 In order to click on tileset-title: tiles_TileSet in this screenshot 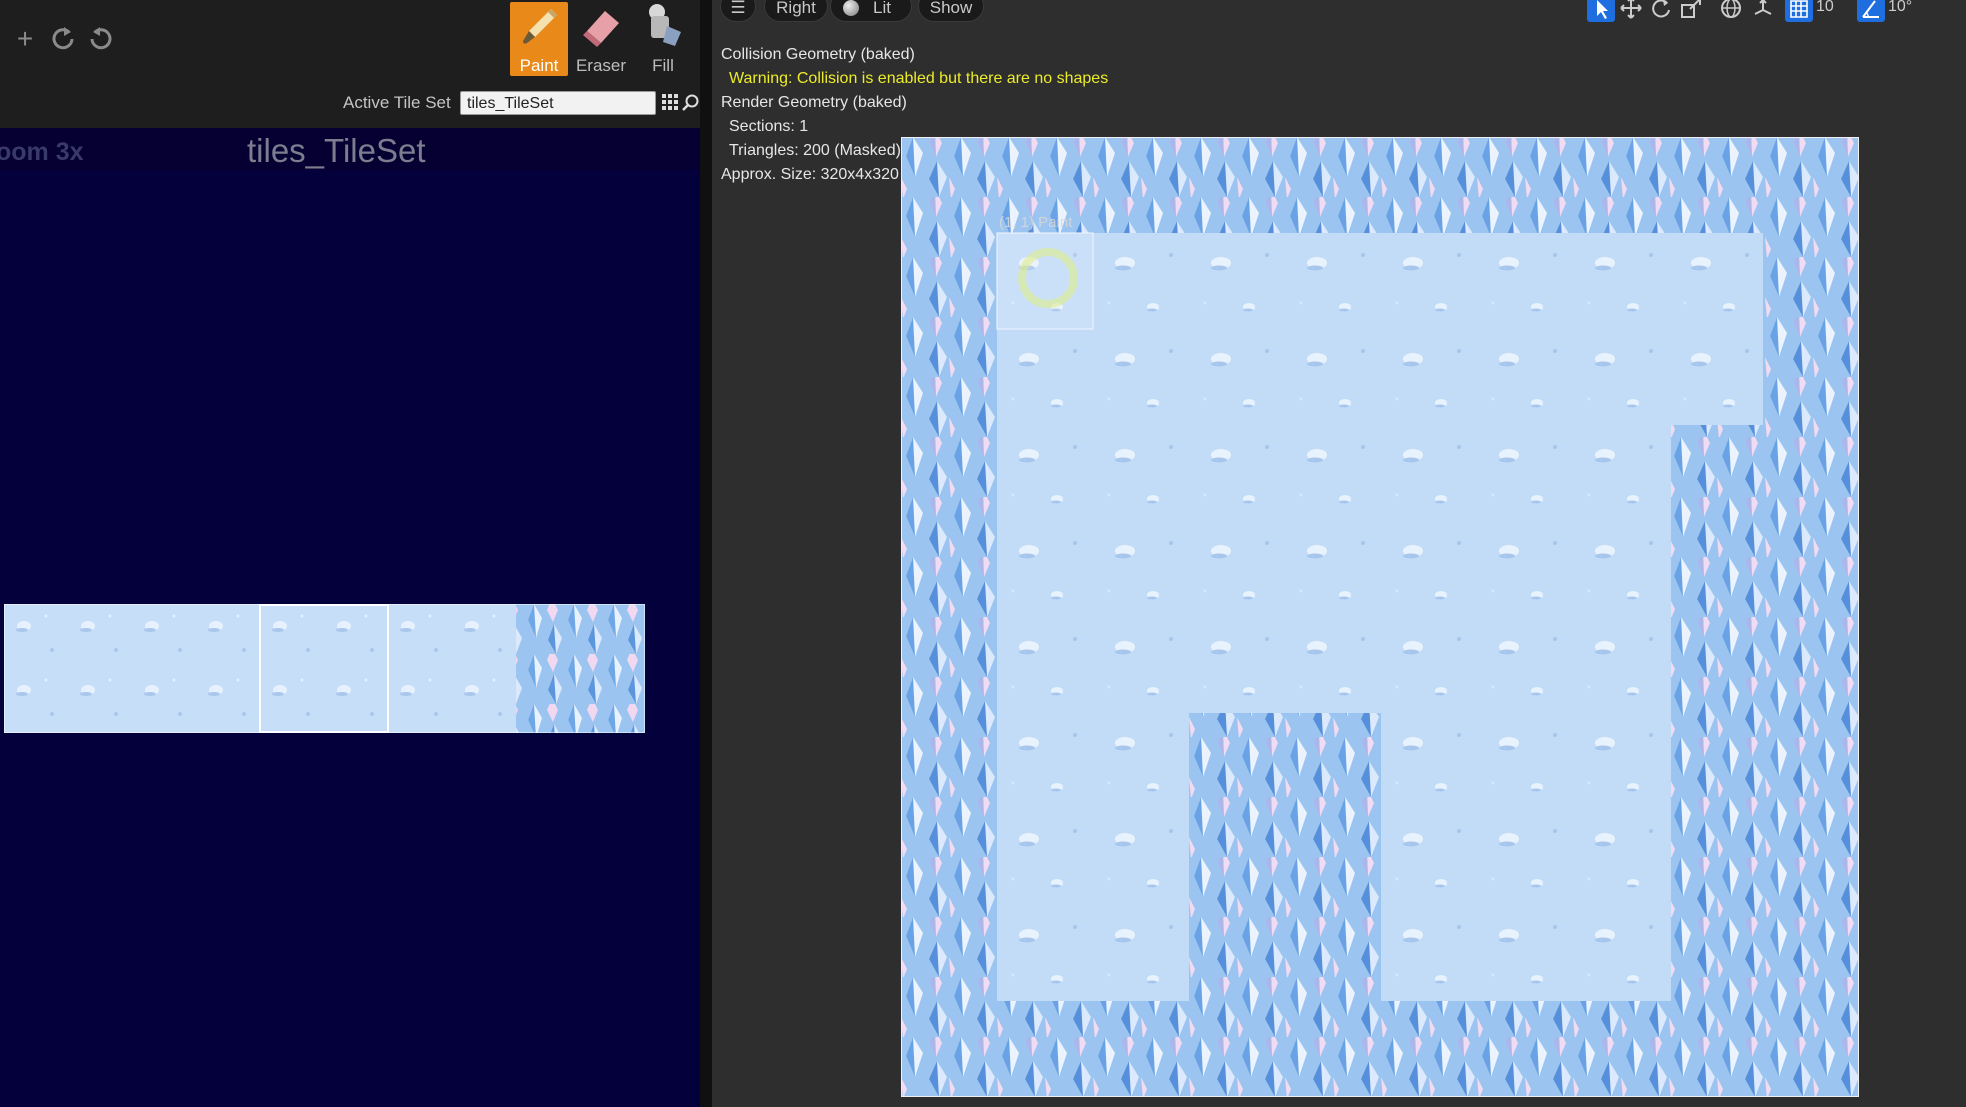, I will do `click(336, 150)`.